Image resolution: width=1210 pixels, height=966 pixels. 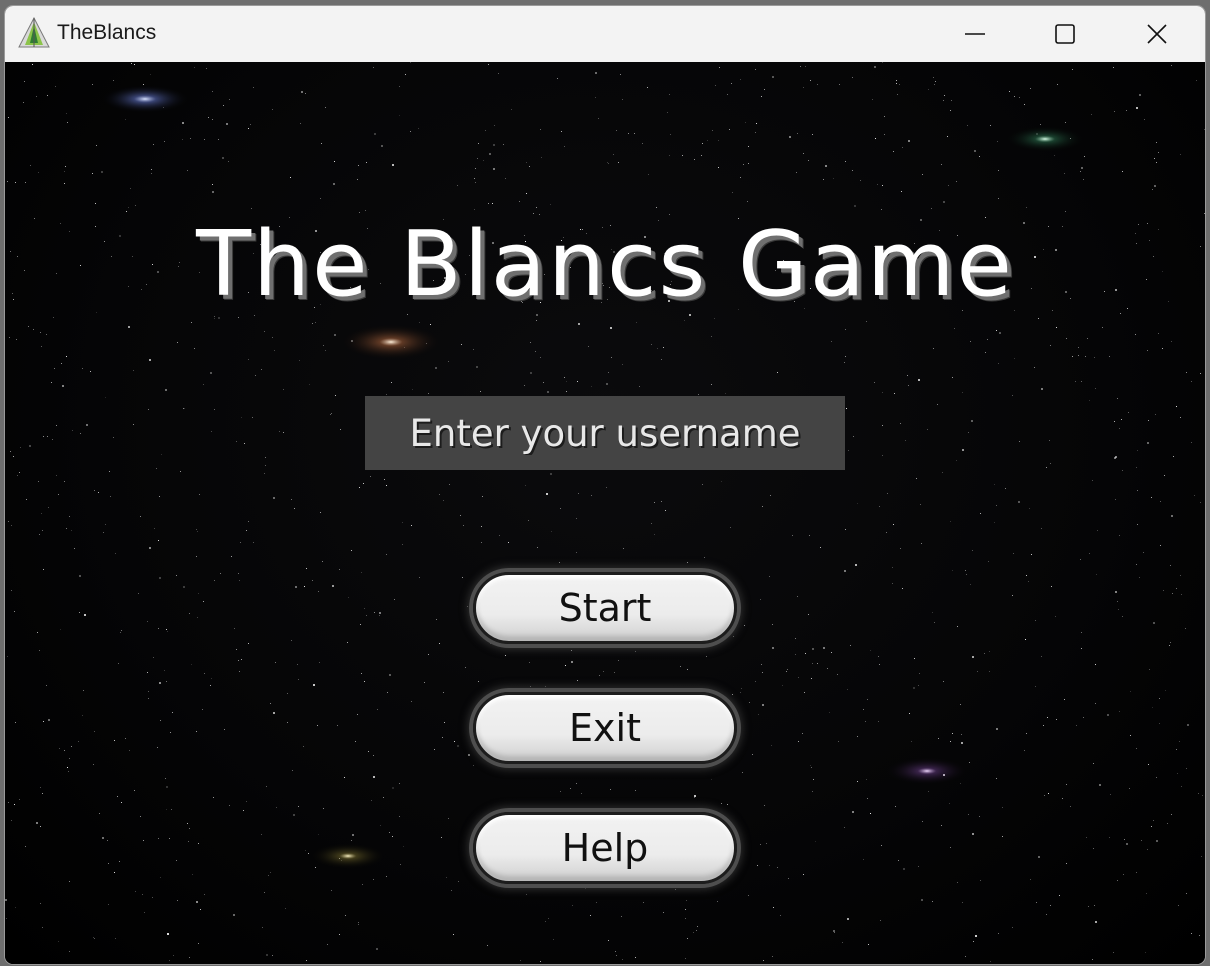 I want to click on maximize-icon, so click(x=1065, y=34).